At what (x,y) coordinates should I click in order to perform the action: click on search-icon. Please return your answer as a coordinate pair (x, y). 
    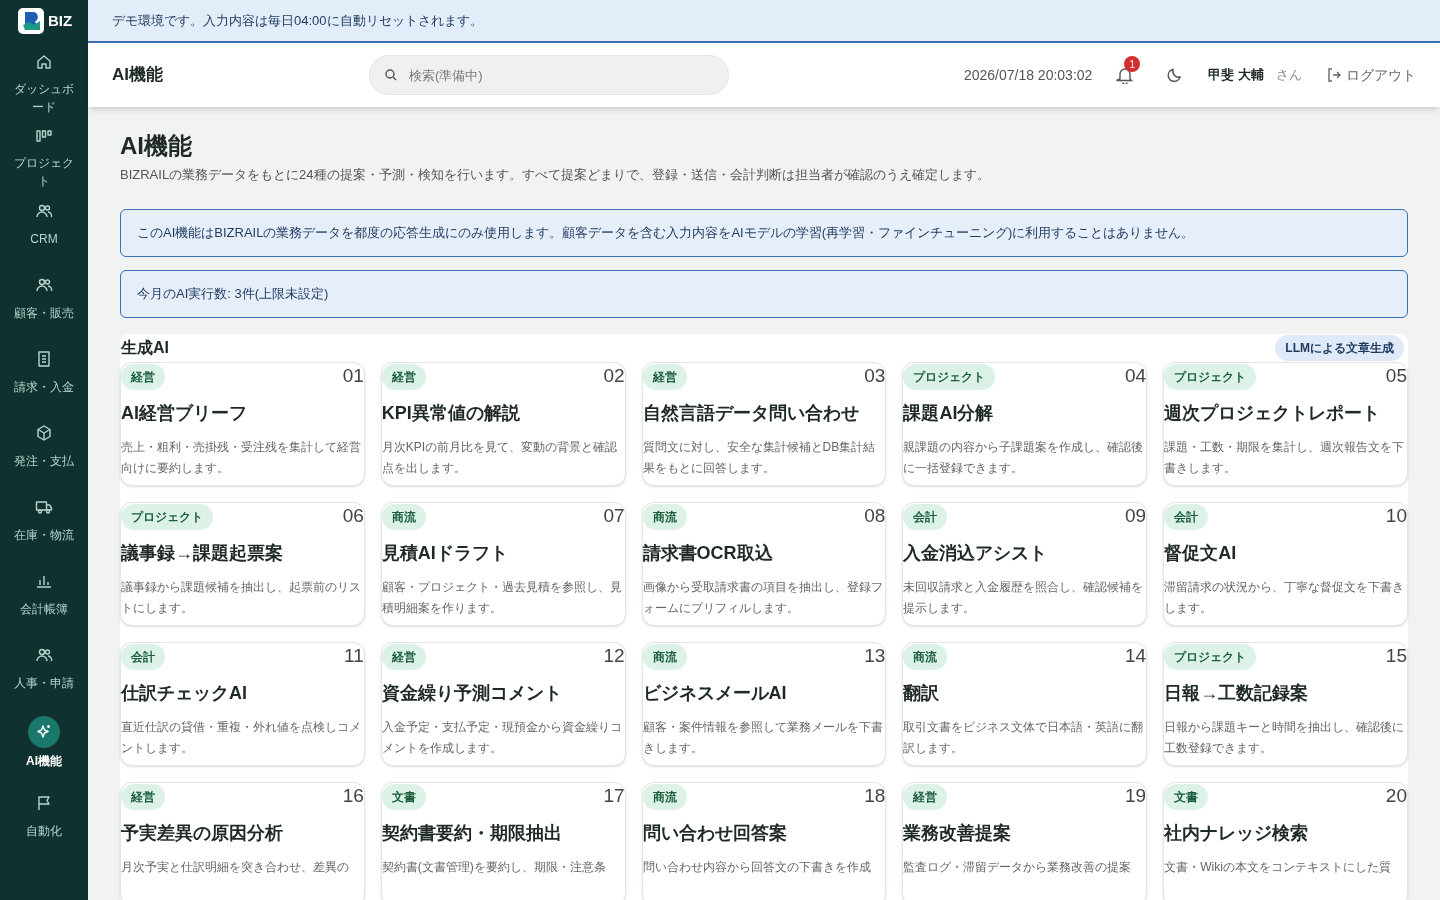
    Looking at the image, I should click on (391, 75).